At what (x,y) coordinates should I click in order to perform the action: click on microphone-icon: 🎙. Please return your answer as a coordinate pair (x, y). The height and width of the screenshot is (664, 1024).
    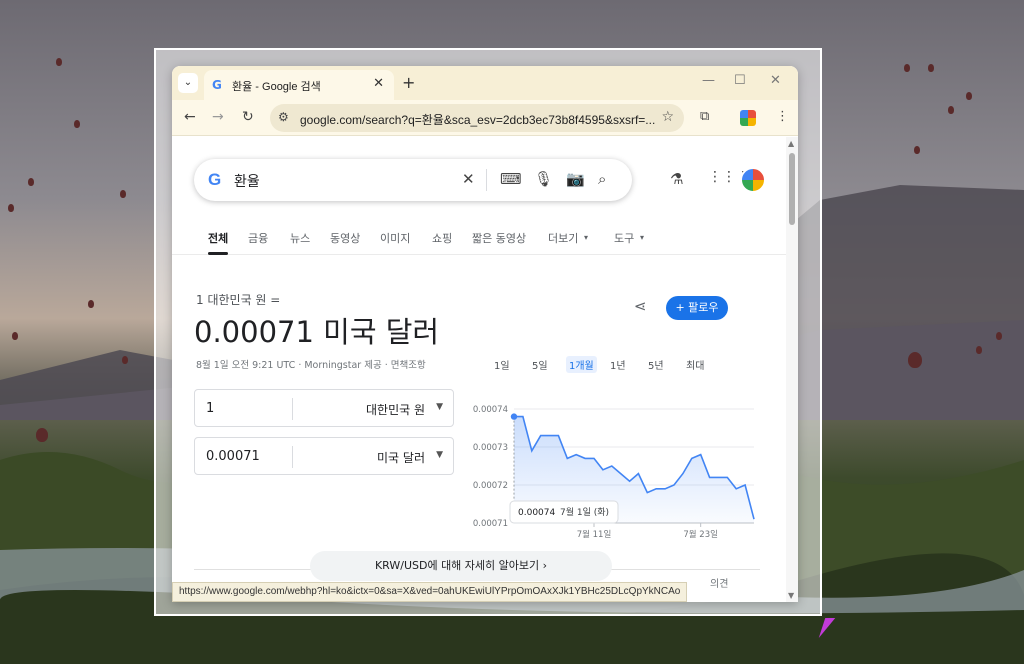
    Looking at the image, I should click on (543, 179).